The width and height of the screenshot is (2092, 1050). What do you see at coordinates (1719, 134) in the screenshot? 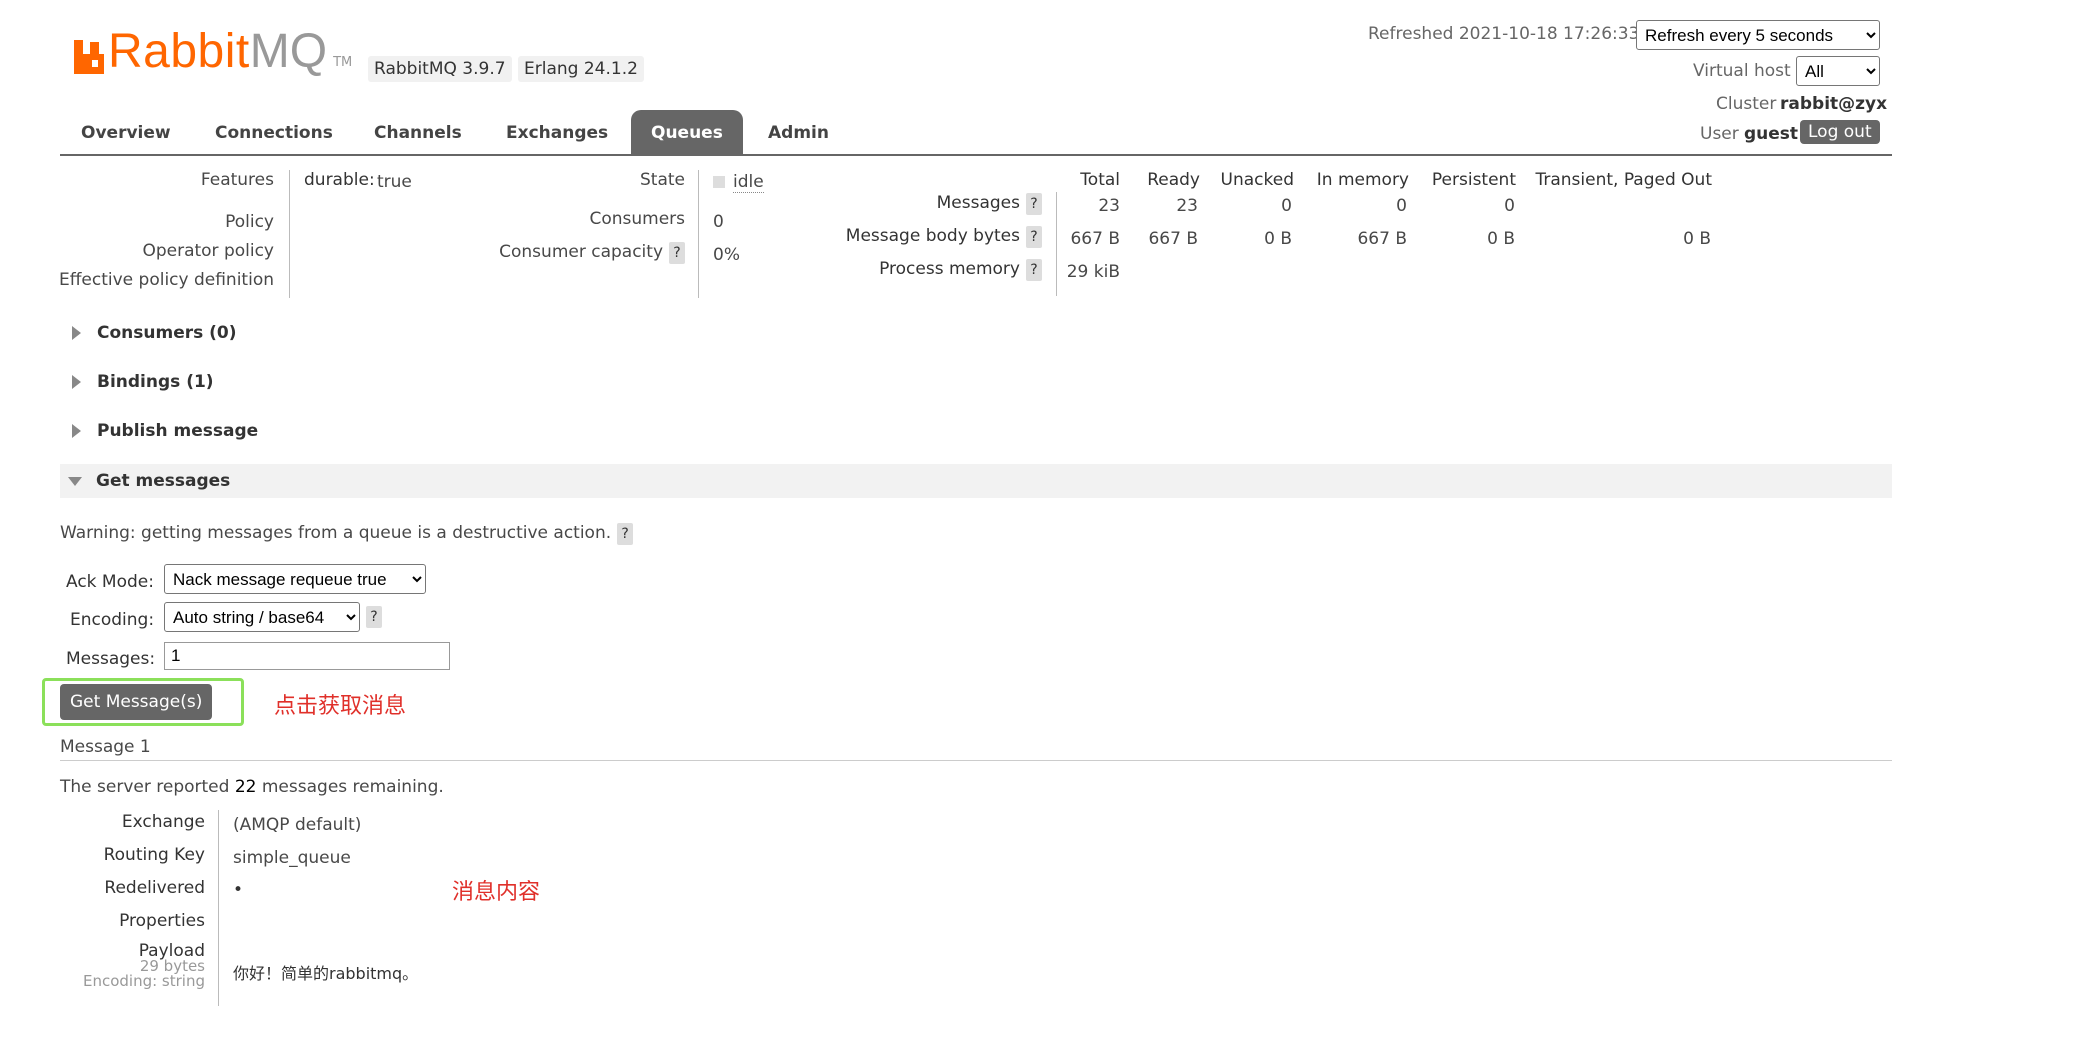
I see `user-label: User` at bounding box center [1719, 134].